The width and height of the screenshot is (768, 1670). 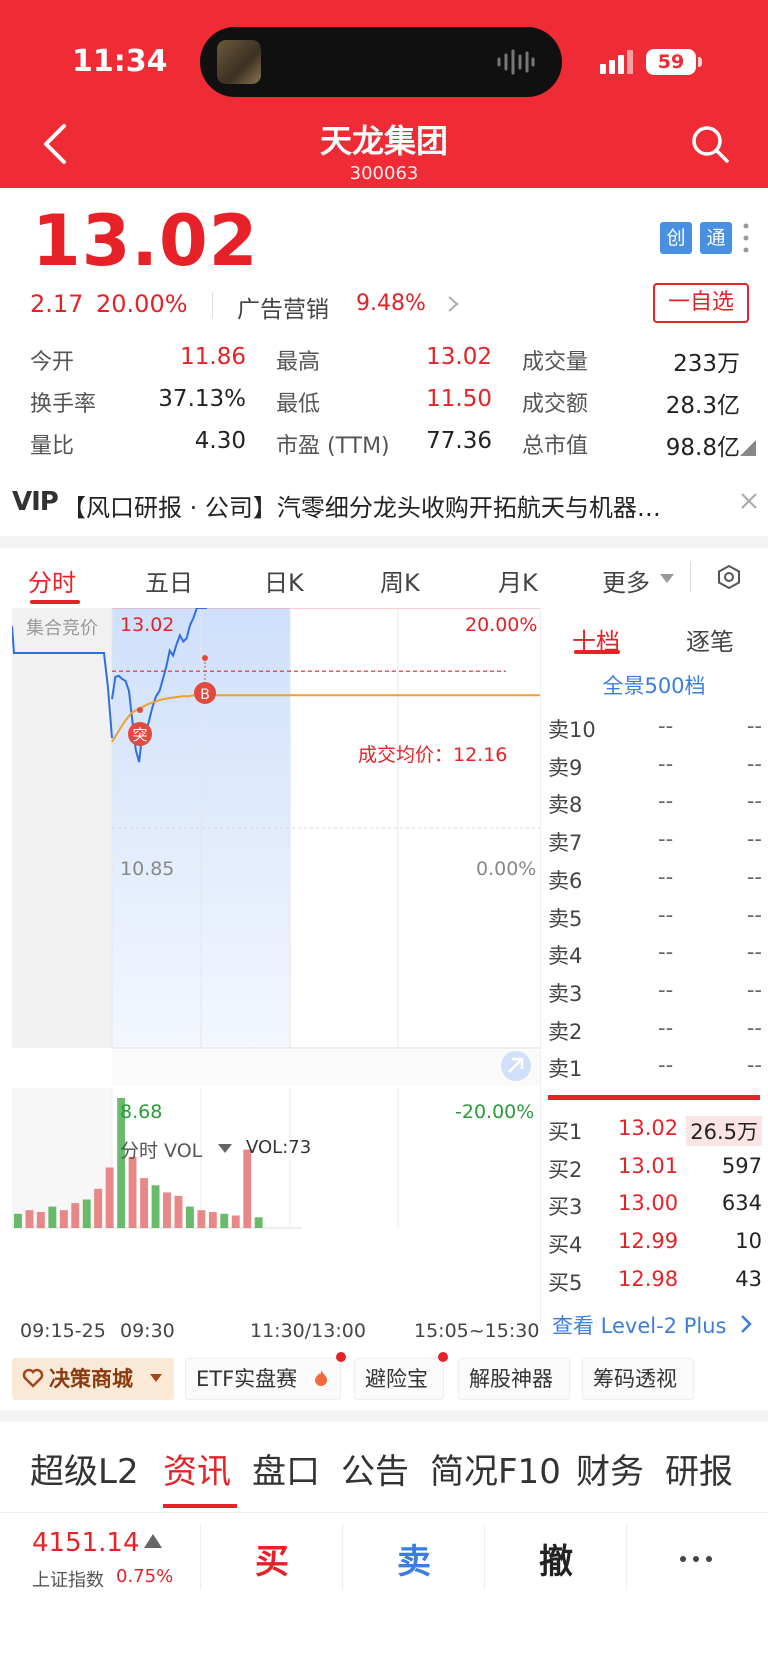 I want to click on tab-news: 资讯, so click(x=197, y=1468).